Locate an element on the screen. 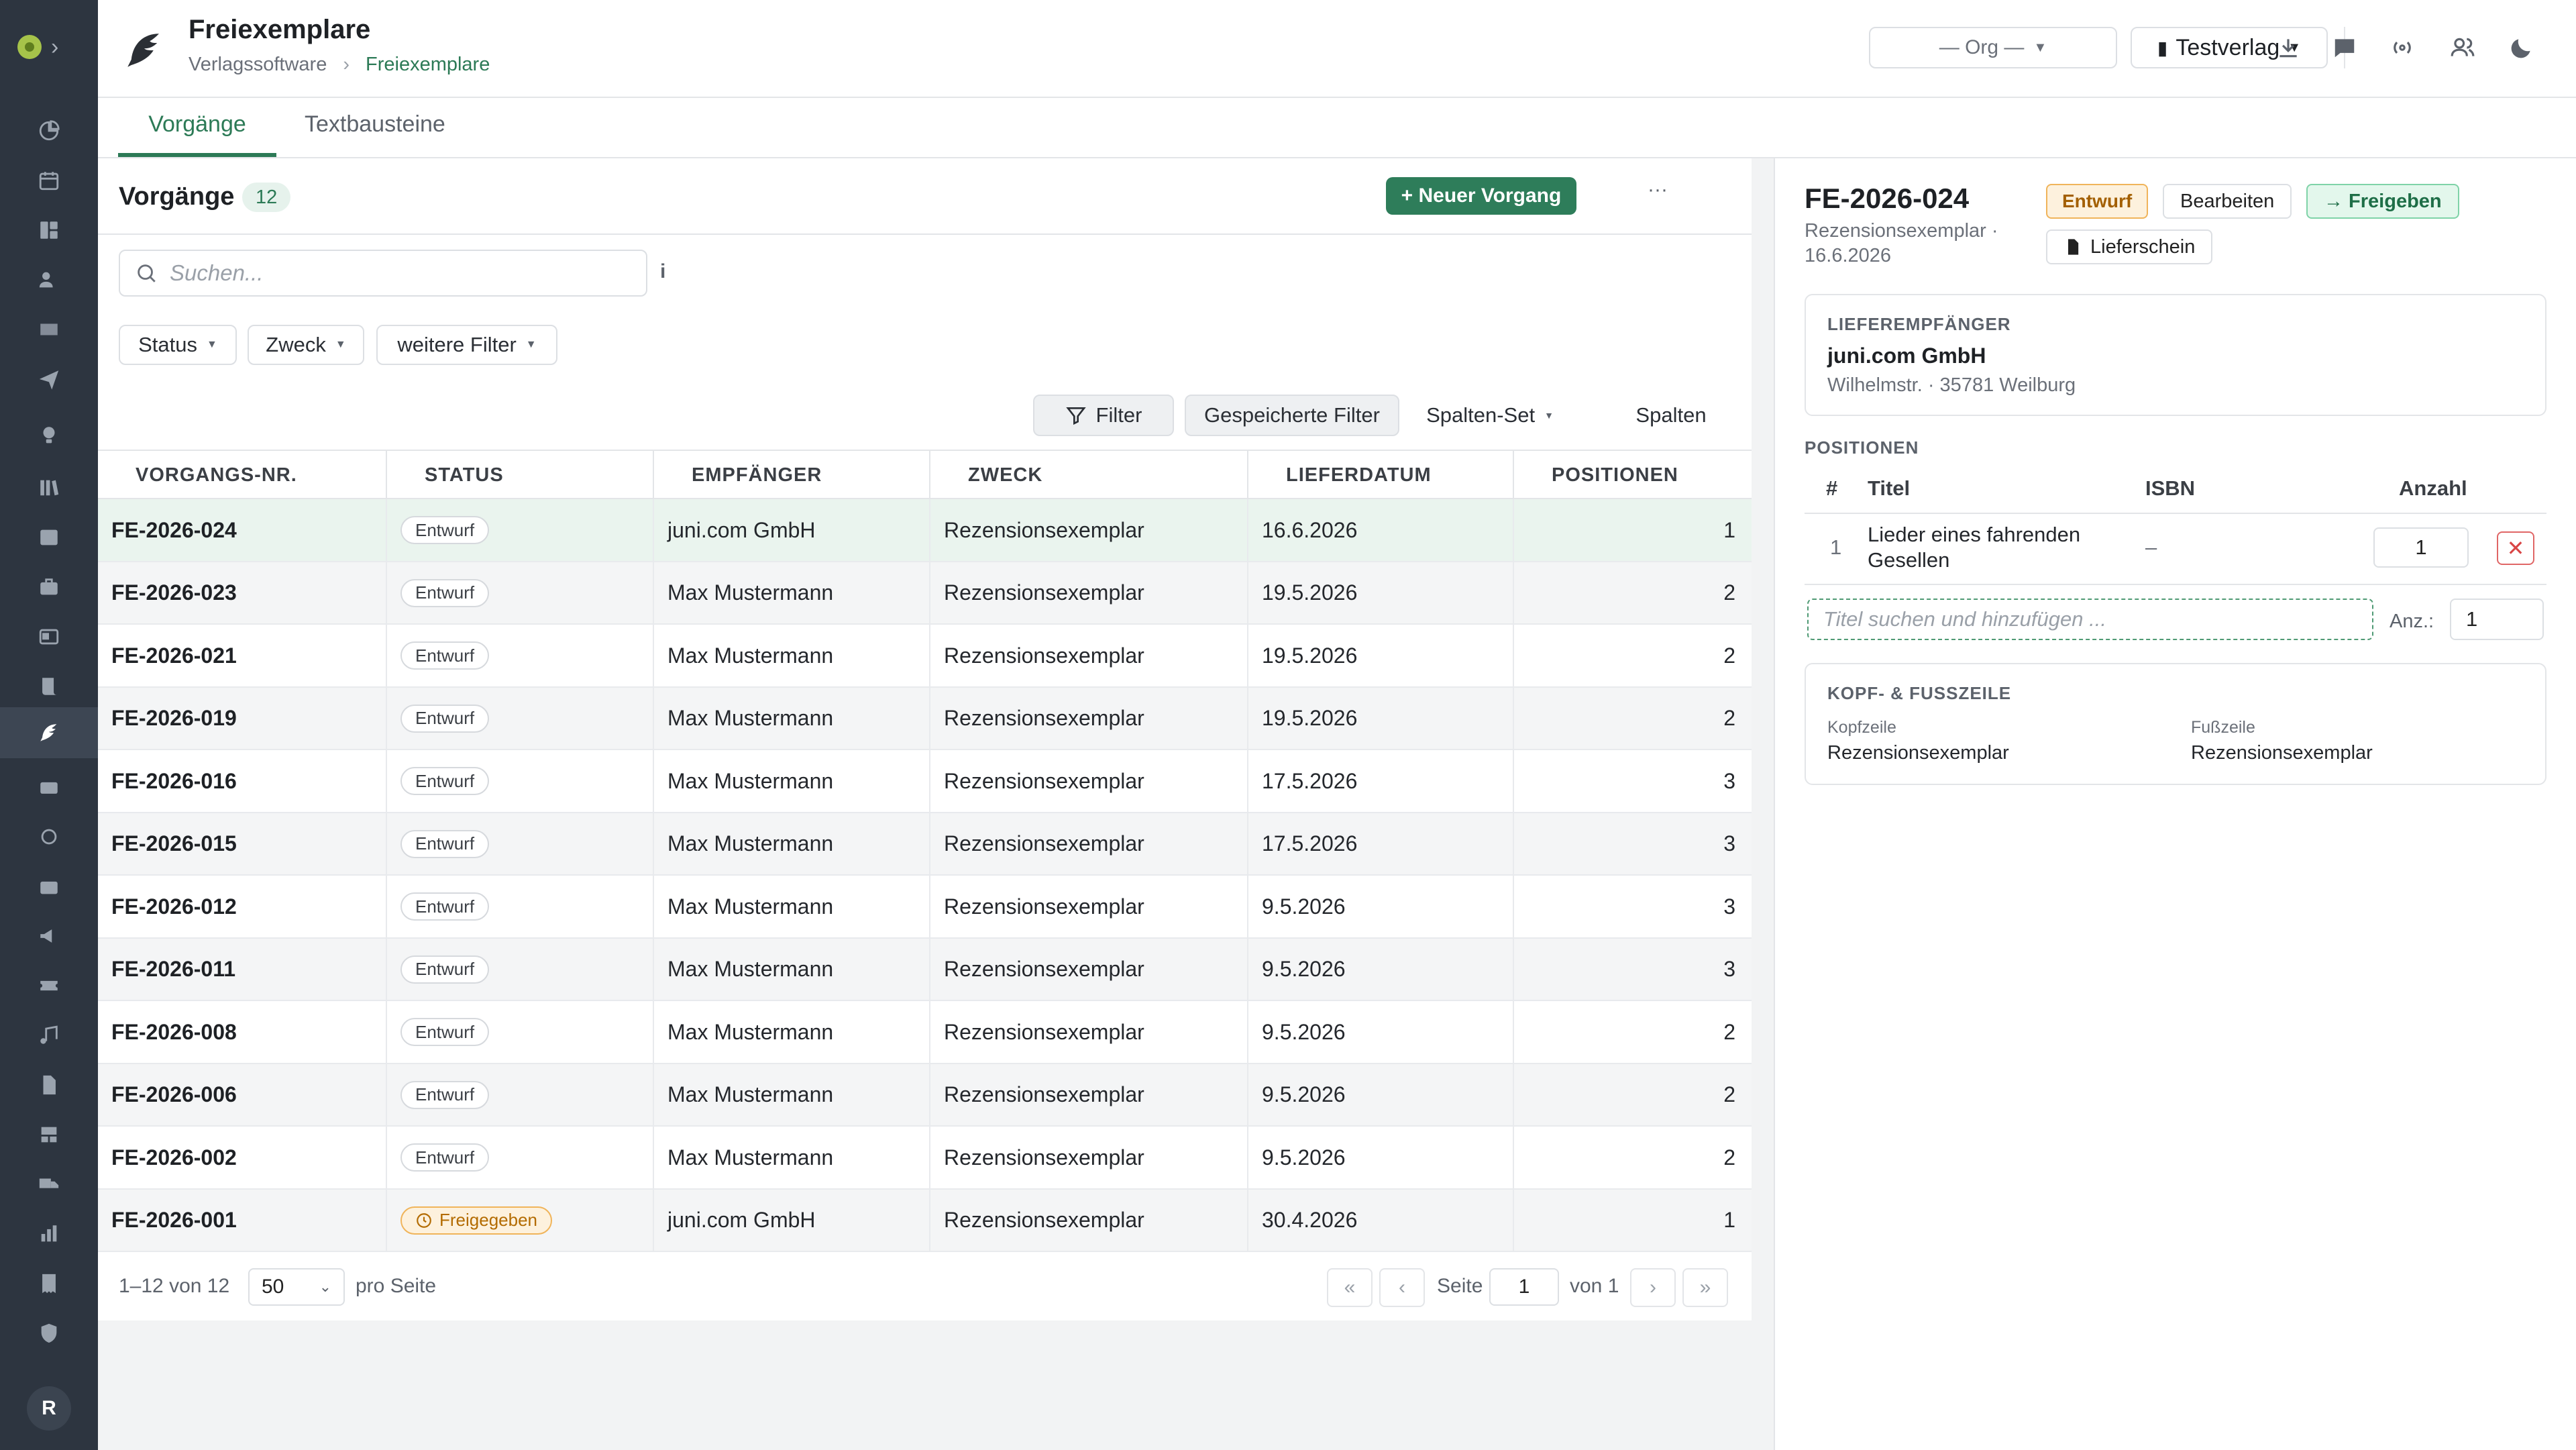  saved-filters-button: Gespeicherte Filter is located at coordinates (1292, 415).